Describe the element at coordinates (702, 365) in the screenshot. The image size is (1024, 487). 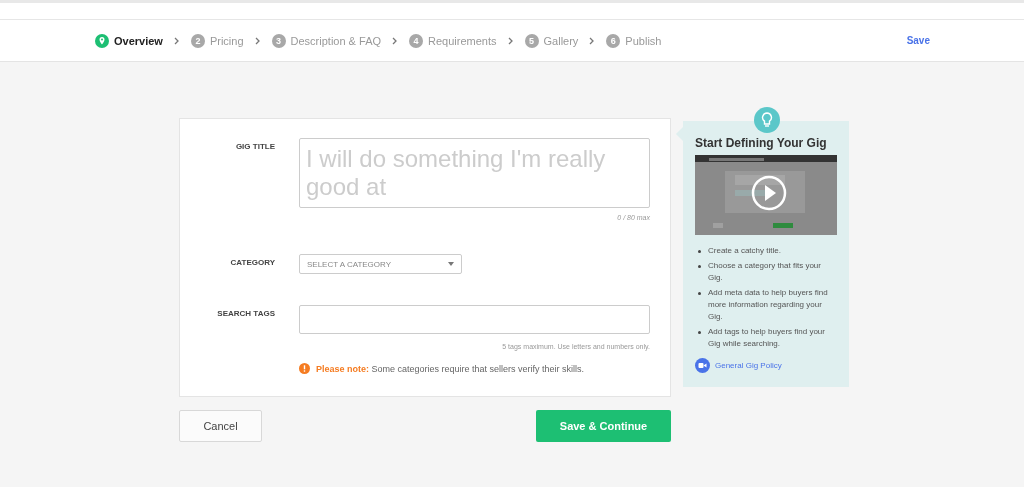
I see `video-camera-icon` at that location.